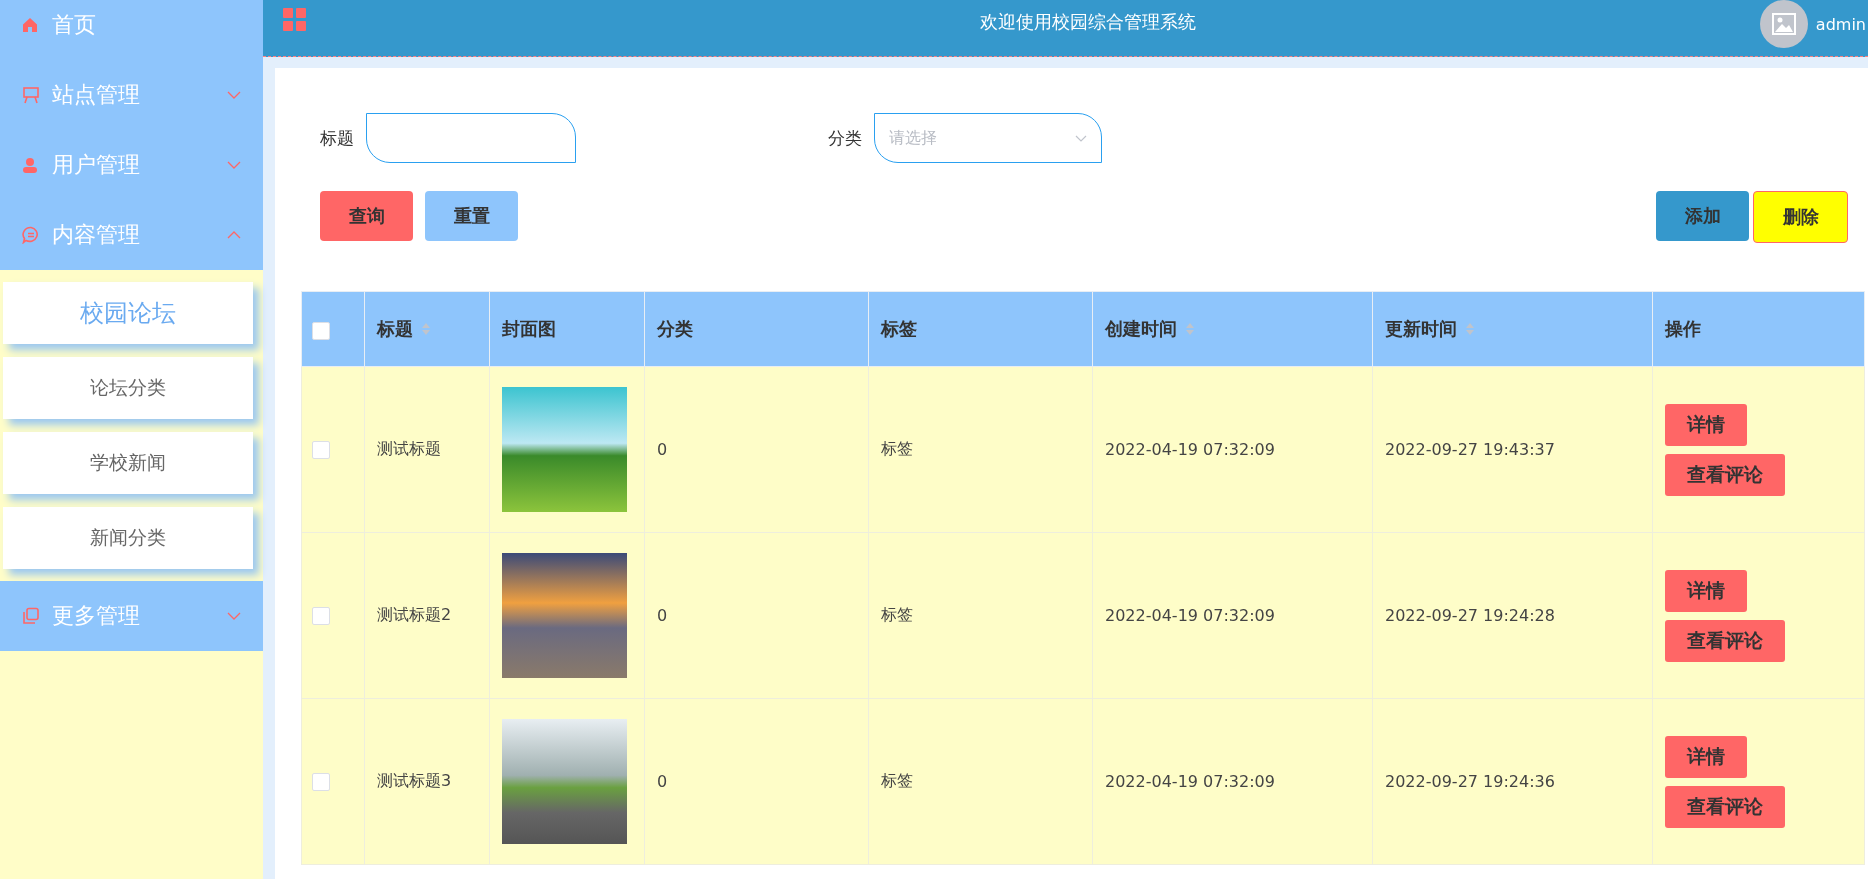 This screenshot has width=1868, height=879. I want to click on reset-button: 重置, so click(471, 216).